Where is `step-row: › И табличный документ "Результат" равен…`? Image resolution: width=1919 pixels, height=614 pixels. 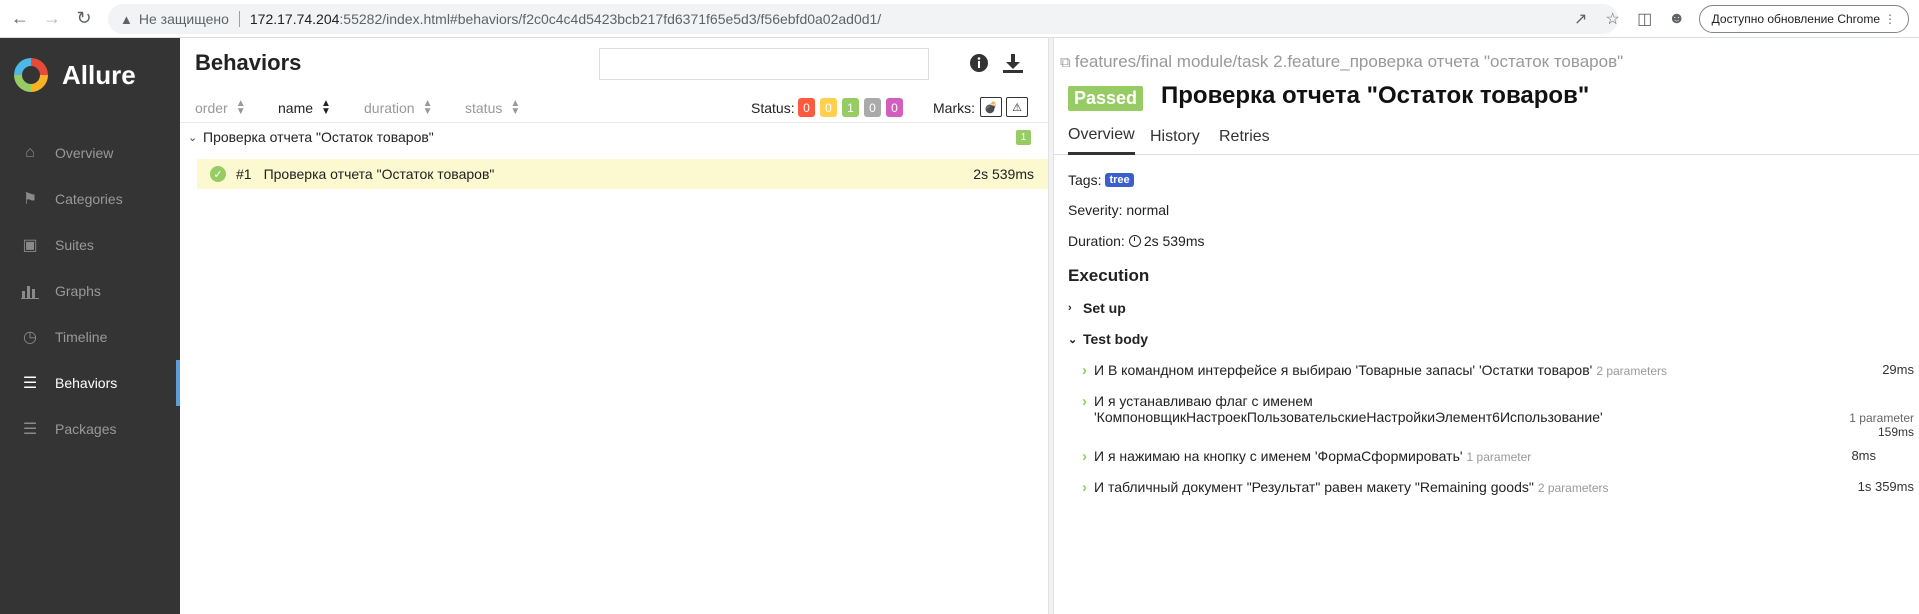 step-row: › И табличный документ "Результат" равен… is located at coordinates (1498, 489).